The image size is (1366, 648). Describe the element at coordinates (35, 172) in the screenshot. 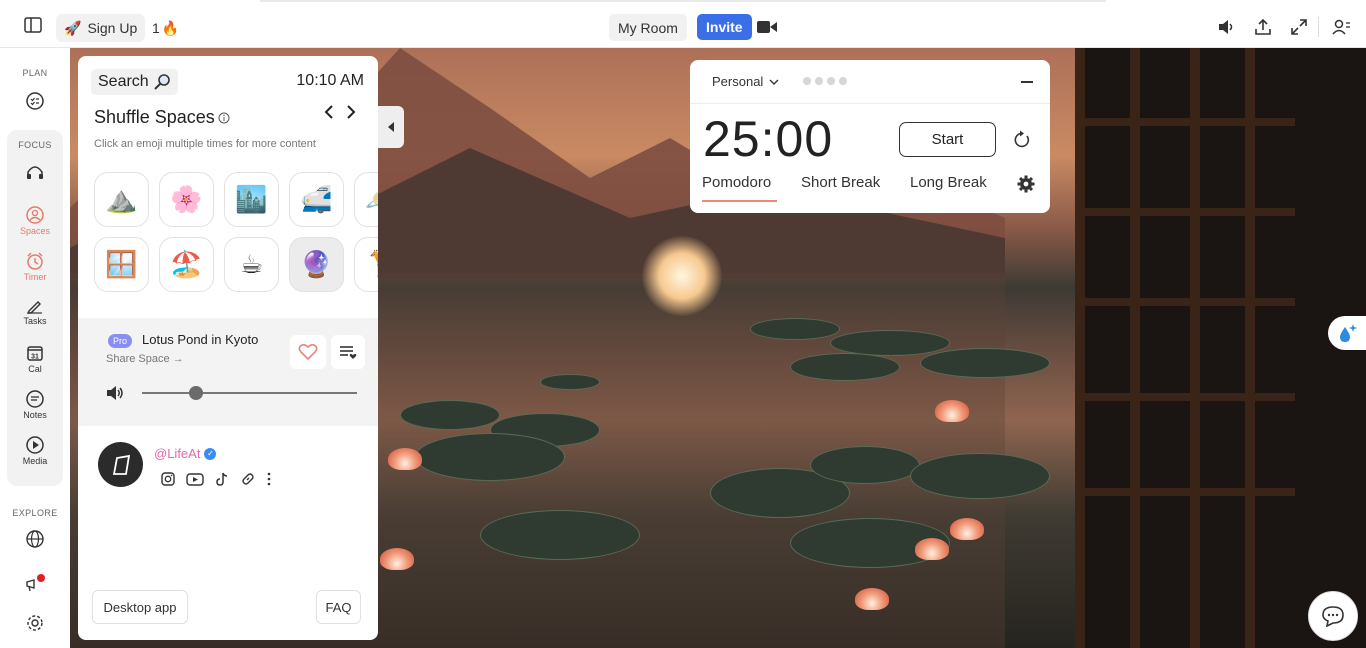

I see `headphones-button` at that location.